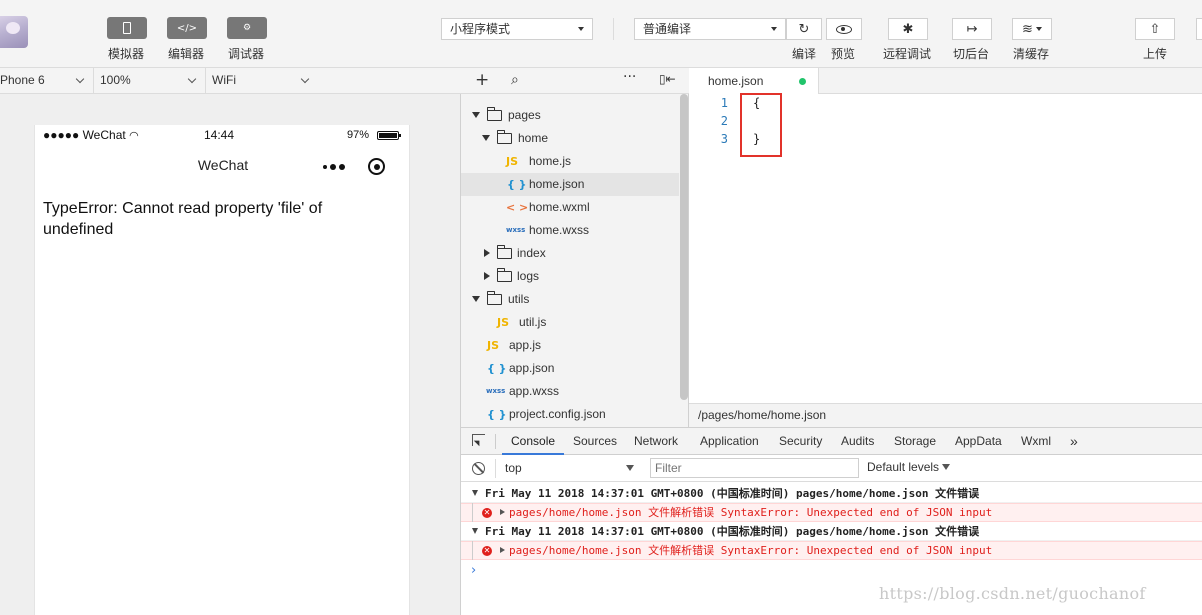 Image resolution: width=1202 pixels, height=615 pixels. What do you see at coordinates (515, 80) in the screenshot?
I see `search-icon: ⌕` at bounding box center [515, 80].